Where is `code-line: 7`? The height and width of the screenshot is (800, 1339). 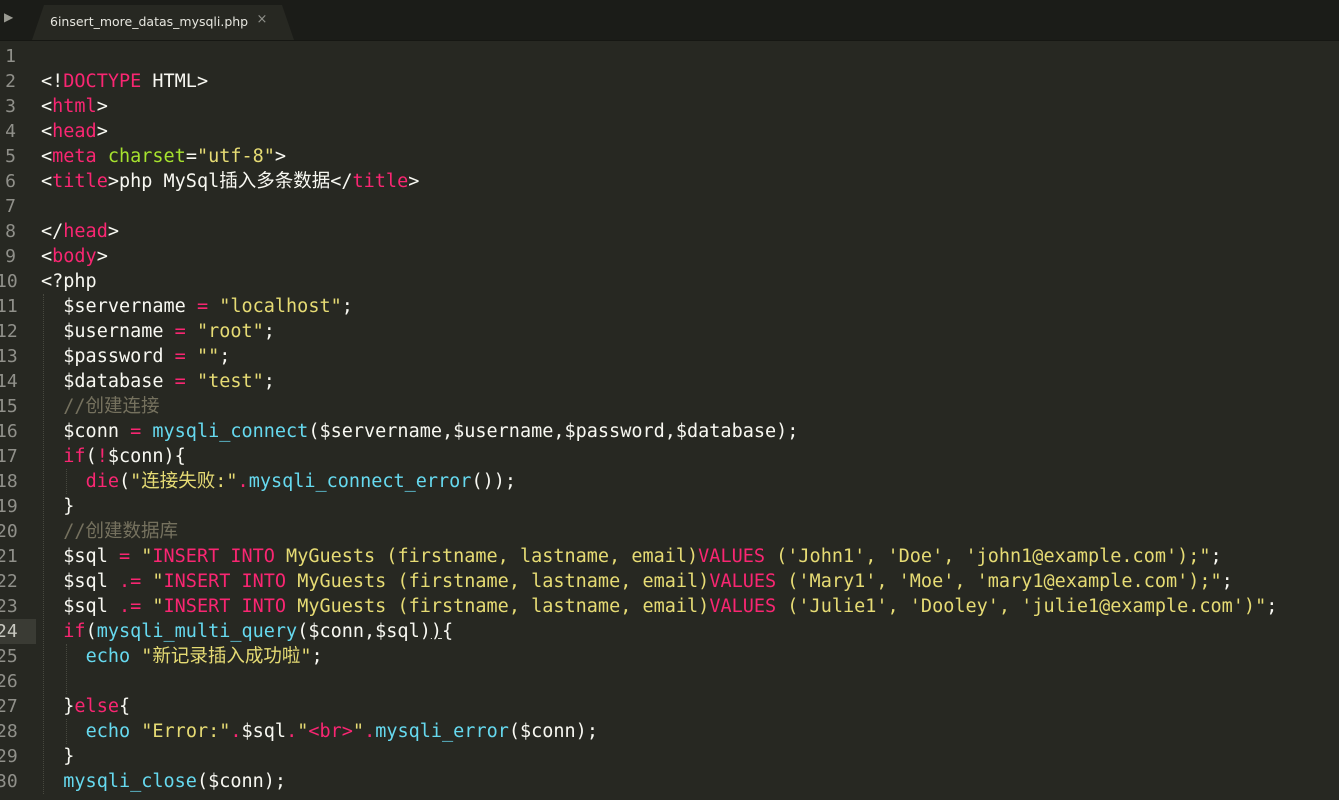
code-line: 7 is located at coordinates (669, 206).